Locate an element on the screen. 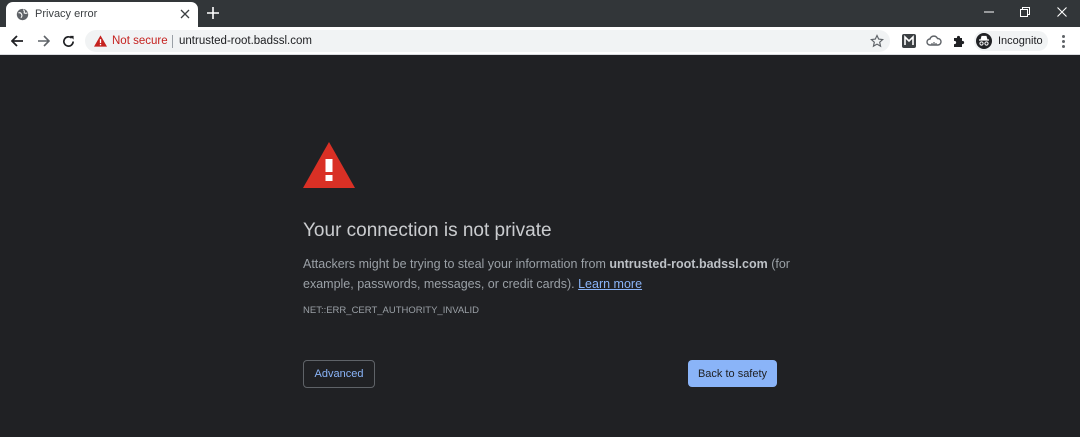 The height and width of the screenshot is (437, 1080). tab-strip: Privacy error is located at coordinates (540, 13).